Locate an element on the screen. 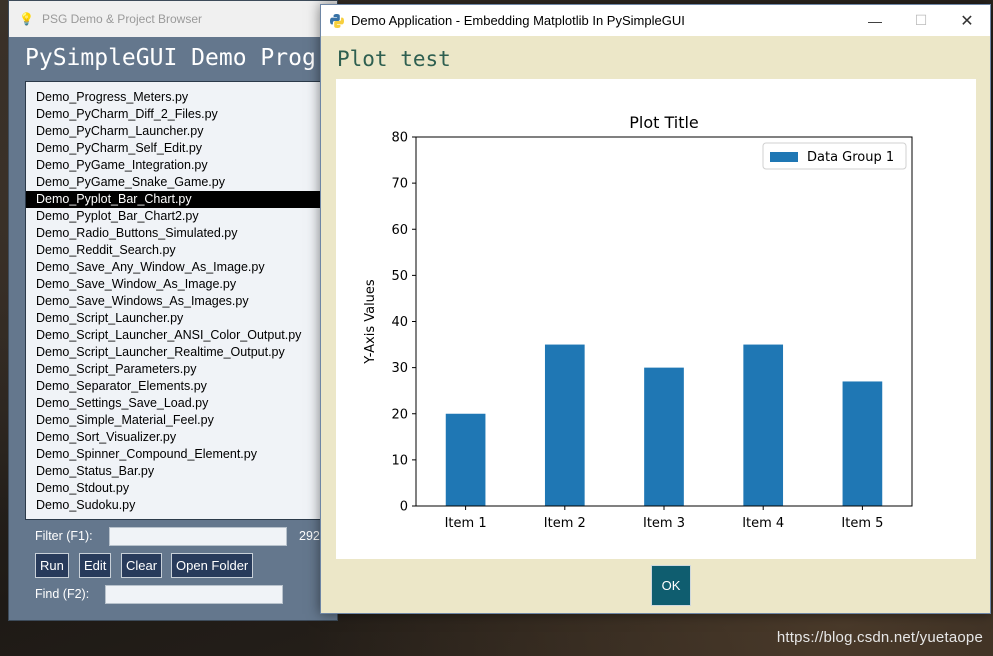 This screenshot has width=993, height=656. file-list-item: Demo_PyCharm_Launcher.py is located at coordinates (175, 131).